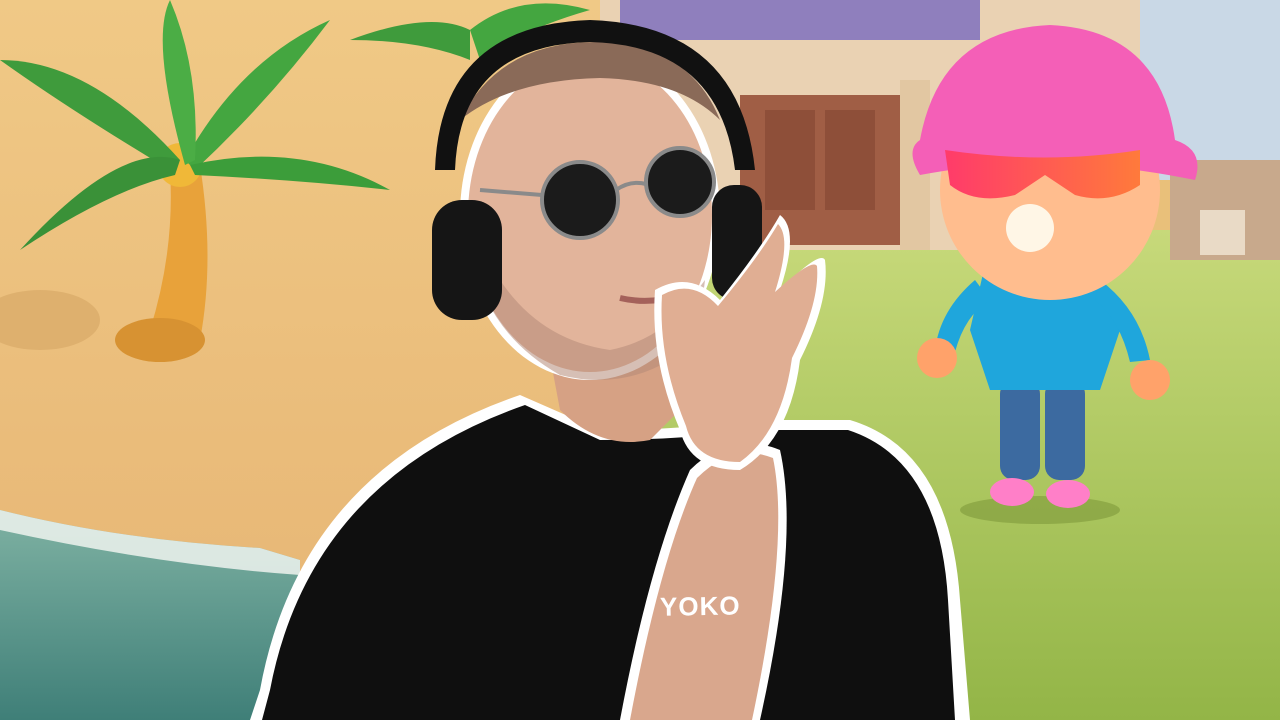  I want to click on shirt-logo-text: YOKO, so click(700, 606).